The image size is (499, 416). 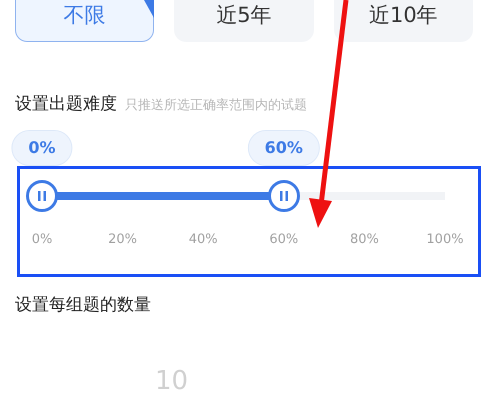 I want to click on year-option: 近5年, so click(x=244, y=21).